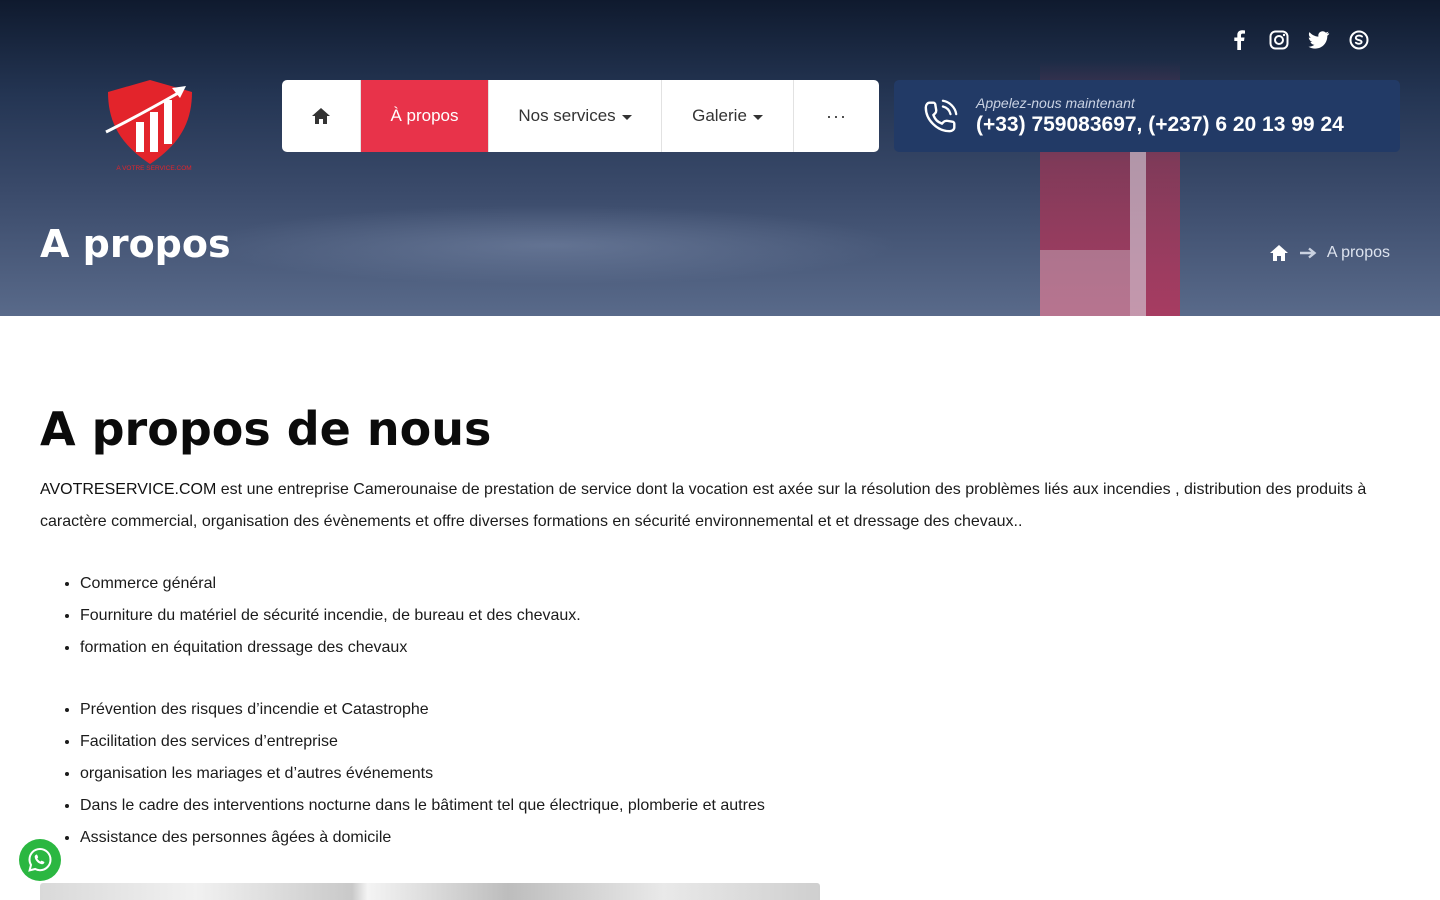 The image size is (1440, 900). What do you see at coordinates (153, 168) in the screenshot?
I see `svg-text: A VOTRE SERVICE.COM` at bounding box center [153, 168].